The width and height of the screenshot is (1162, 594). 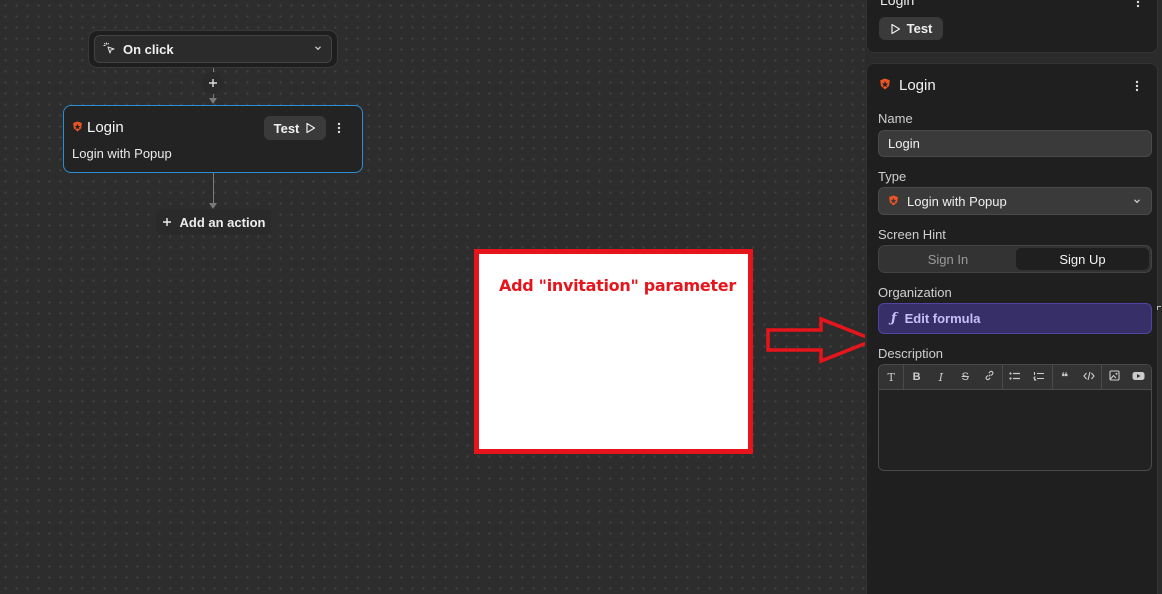 I want to click on description-label: Description, so click(x=911, y=353).